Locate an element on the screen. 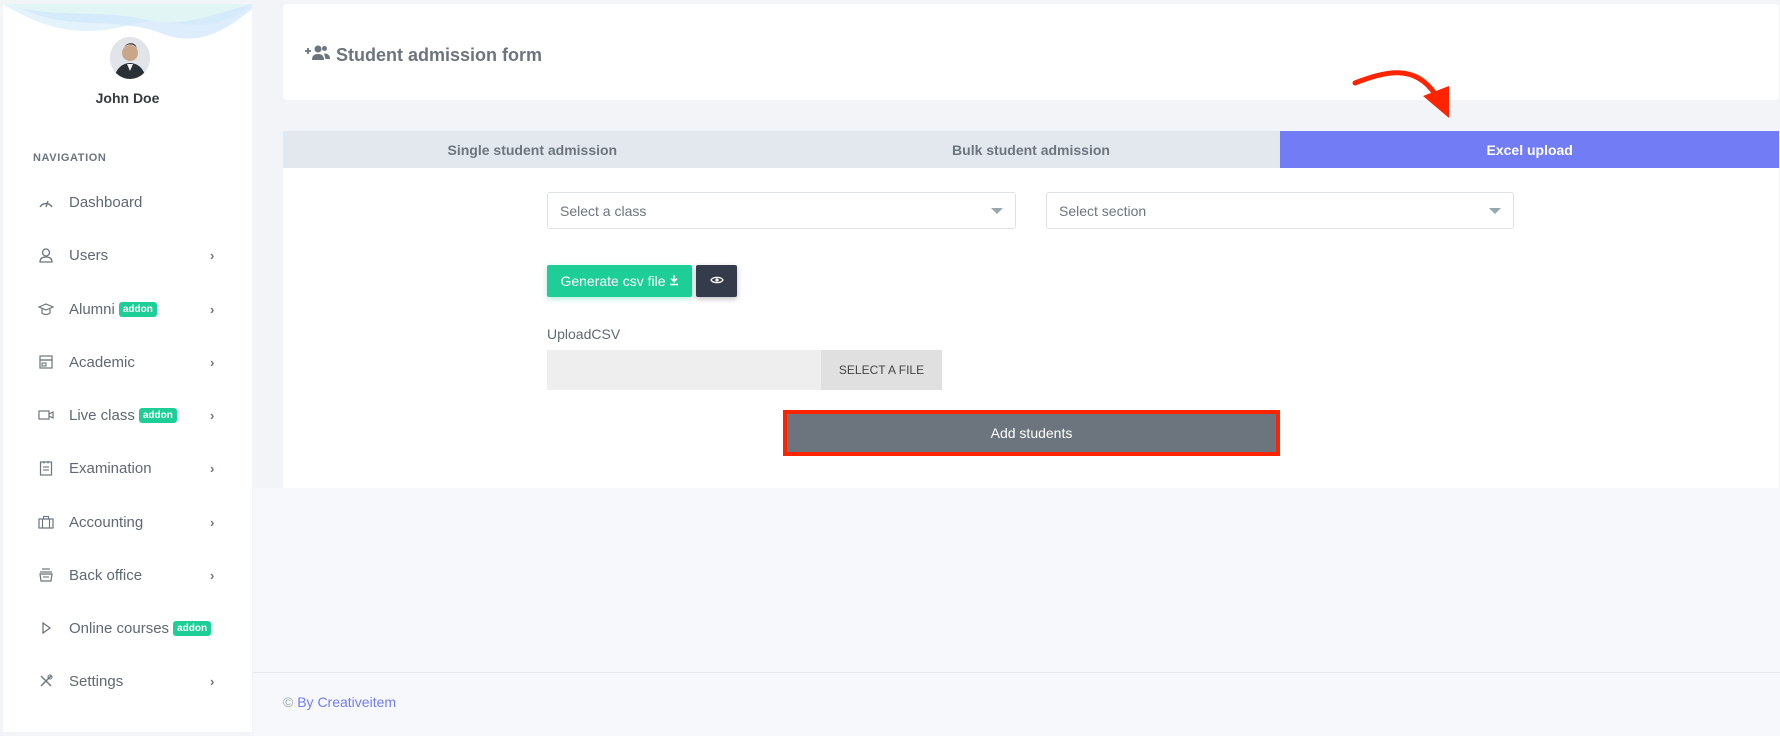 The height and width of the screenshot is (736, 1780). page-header: Student admission form is located at coordinates (1031, 52).